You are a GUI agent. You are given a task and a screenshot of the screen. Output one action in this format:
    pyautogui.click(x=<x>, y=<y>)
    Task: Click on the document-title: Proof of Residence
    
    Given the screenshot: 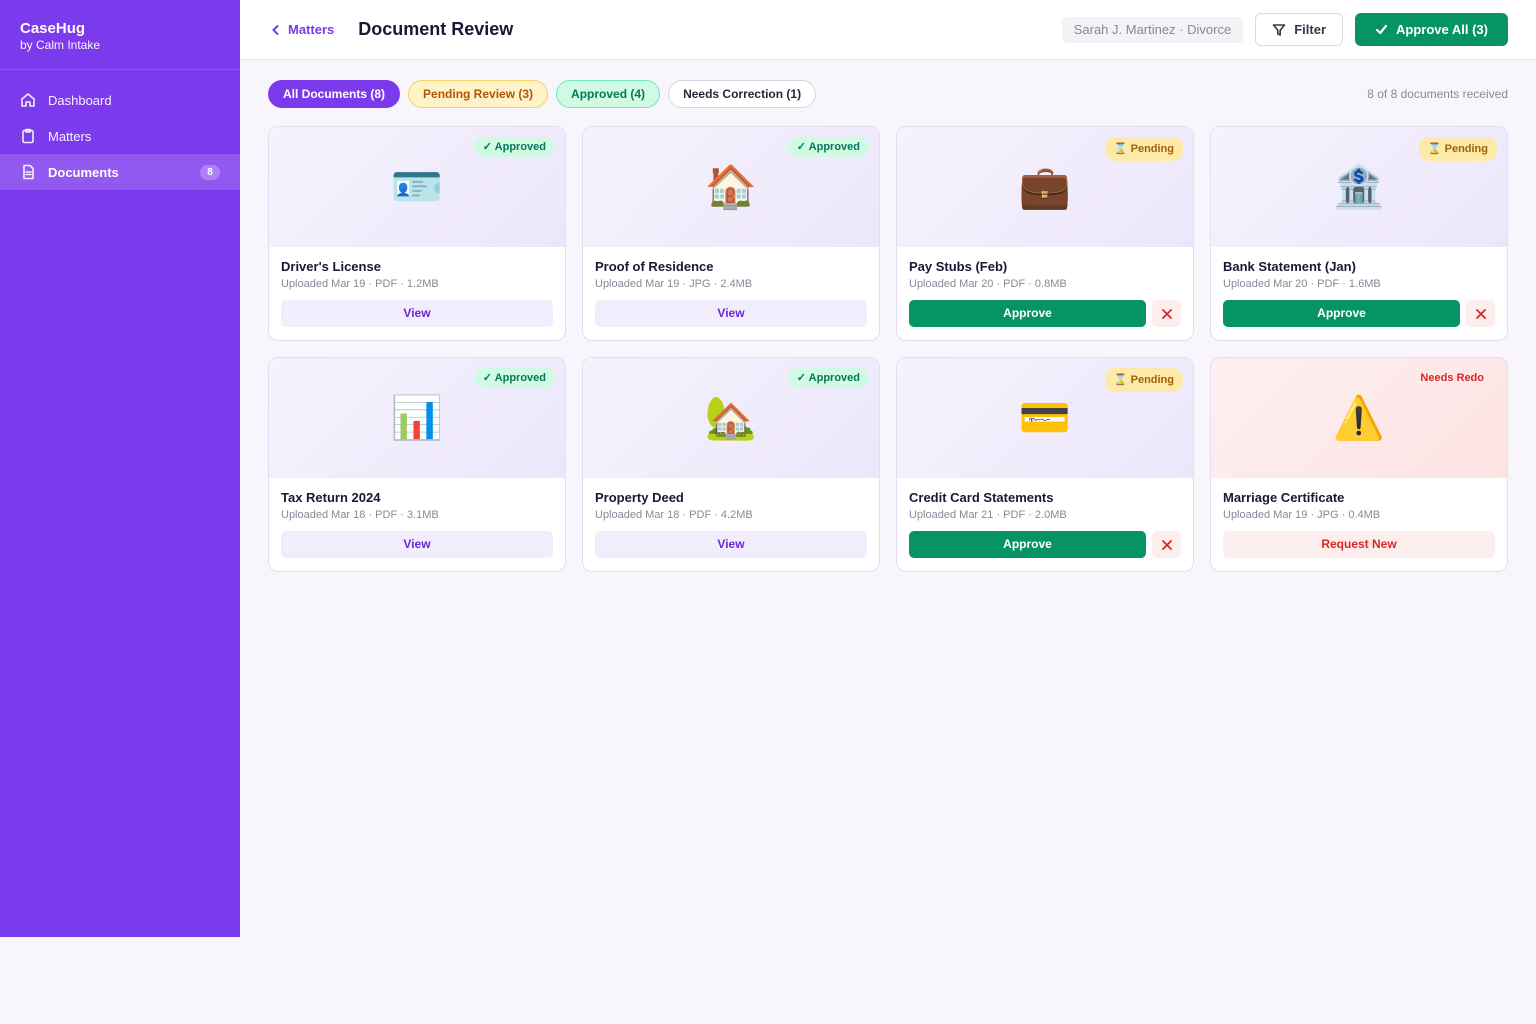 What is the action you would take?
    pyautogui.click(x=654, y=266)
    